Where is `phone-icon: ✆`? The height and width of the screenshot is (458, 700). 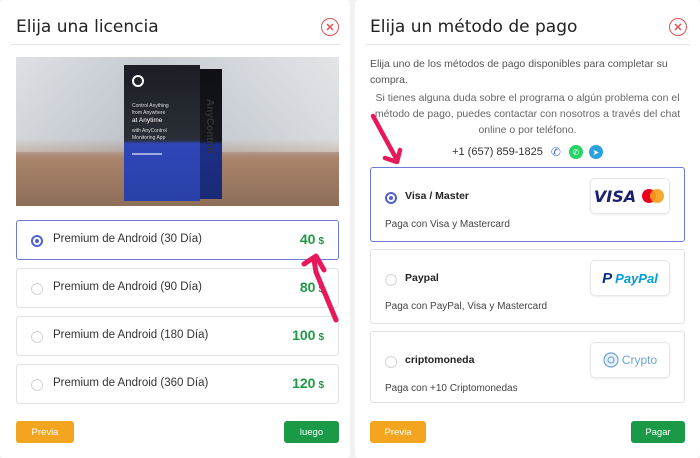
phone-icon: ✆ is located at coordinates (555, 152).